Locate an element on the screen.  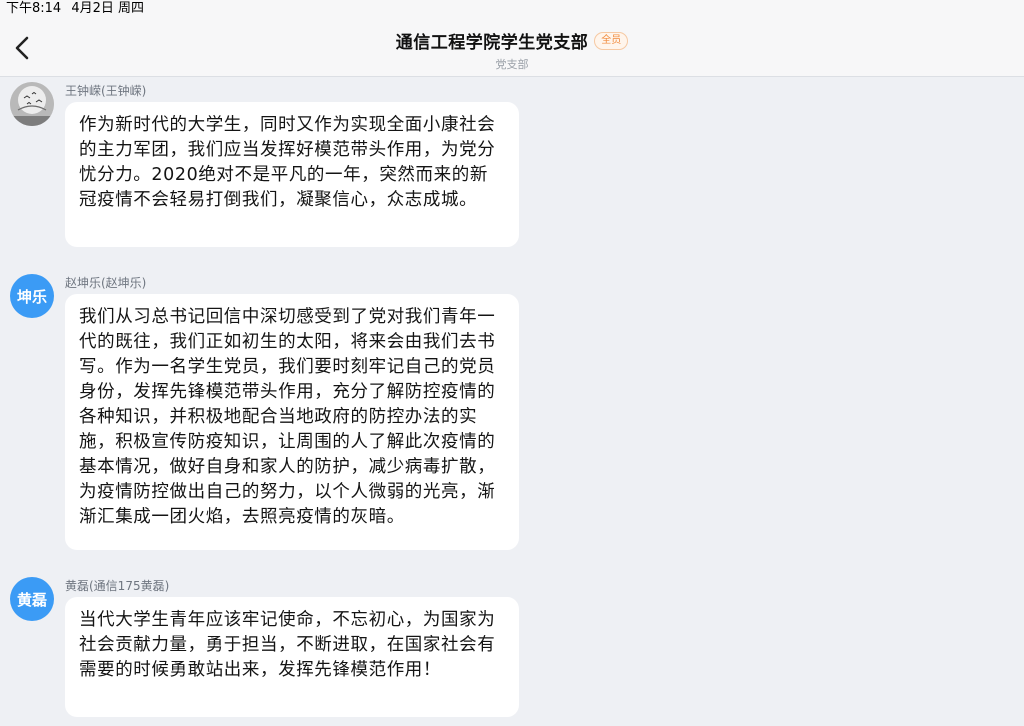
message-sender: 黄磊(通信175黄磊) is located at coordinates (117, 586).